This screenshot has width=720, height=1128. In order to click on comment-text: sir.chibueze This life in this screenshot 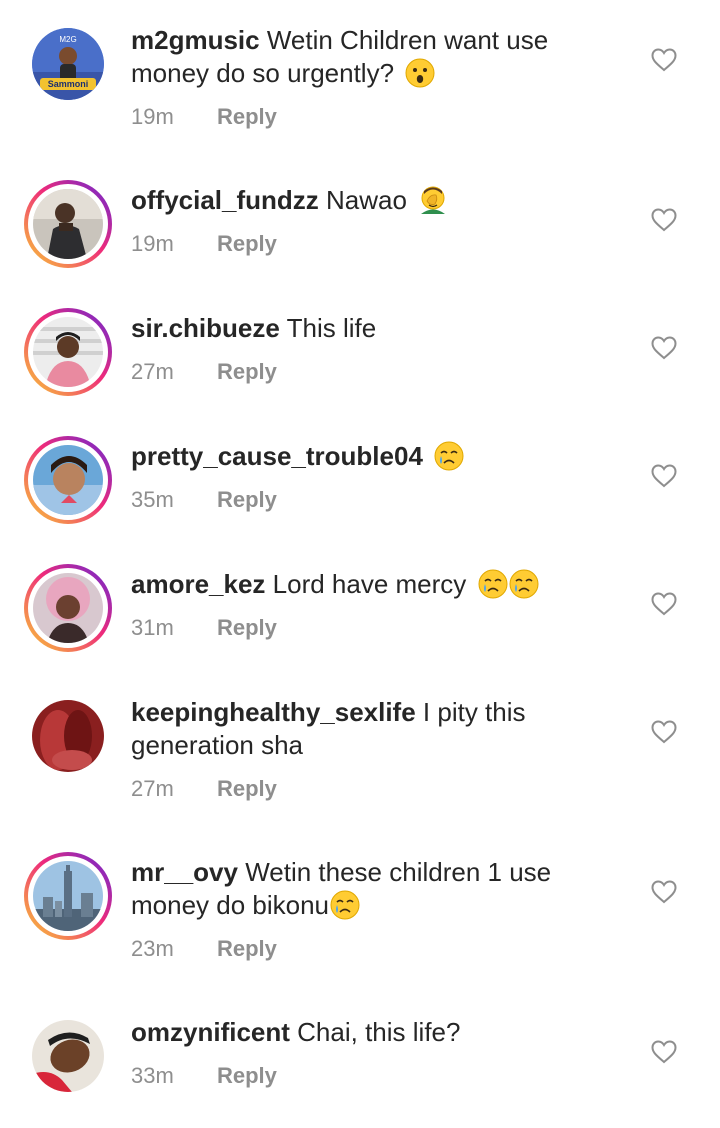, I will do `click(381, 328)`.